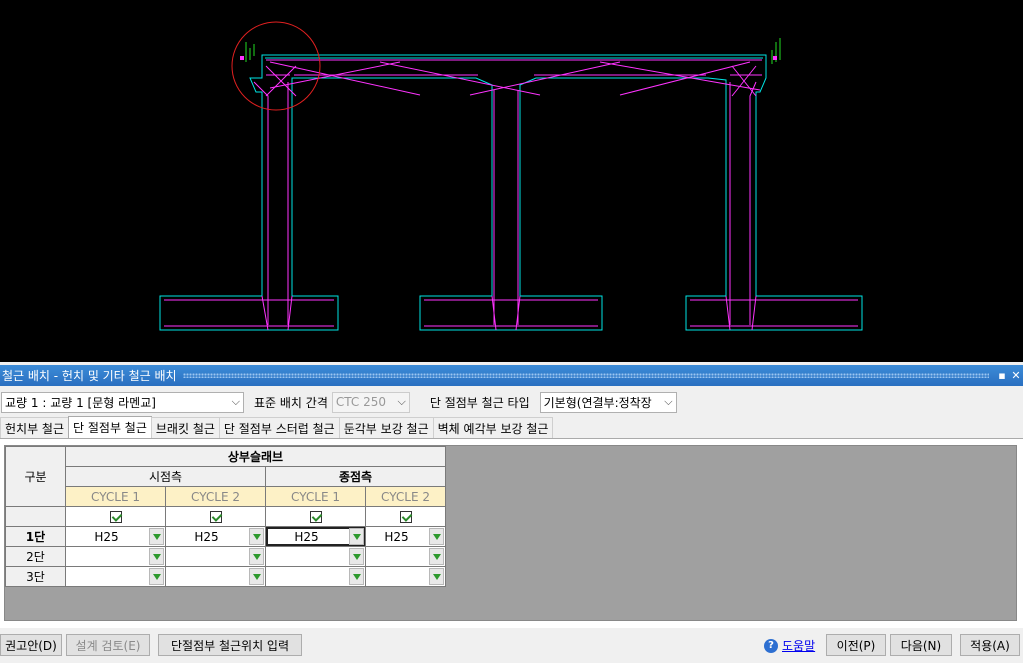 Image resolution: width=1023 pixels, height=663 pixels. Describe the element at coordinates (80, 402) in the screenshot. I see `bridge-select-value: 교량 1 : 교량 1 [문형 라멘교]` at that location.